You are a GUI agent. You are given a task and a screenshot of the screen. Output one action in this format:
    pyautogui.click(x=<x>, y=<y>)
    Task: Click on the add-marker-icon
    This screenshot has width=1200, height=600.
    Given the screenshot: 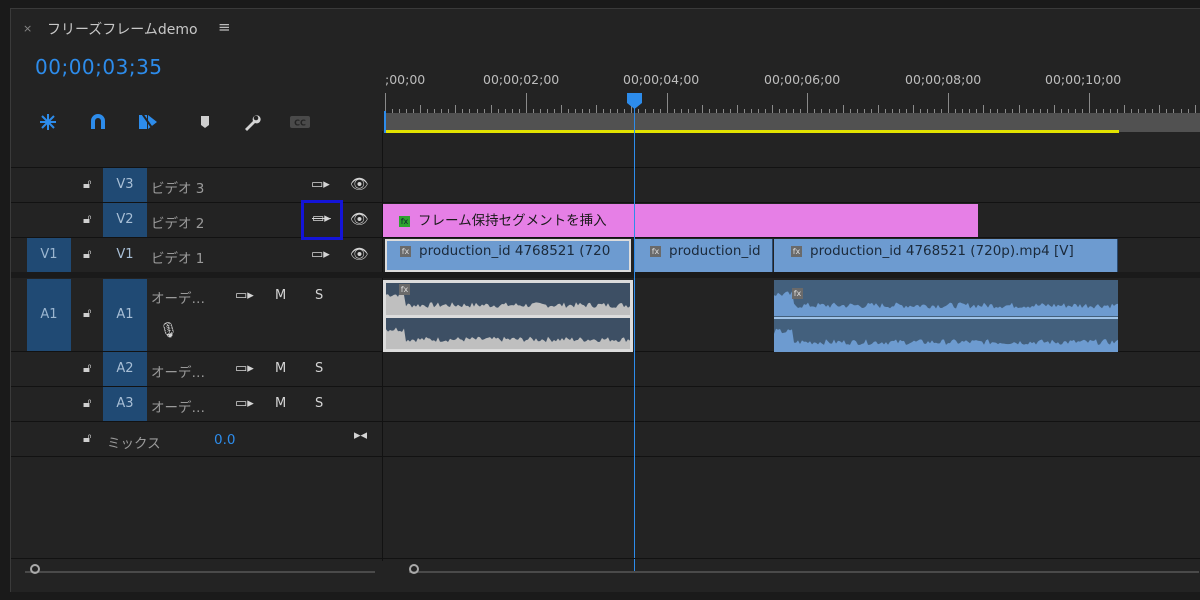 What is the action you would take?
    pyautogui.click(x=205, y=122)
    